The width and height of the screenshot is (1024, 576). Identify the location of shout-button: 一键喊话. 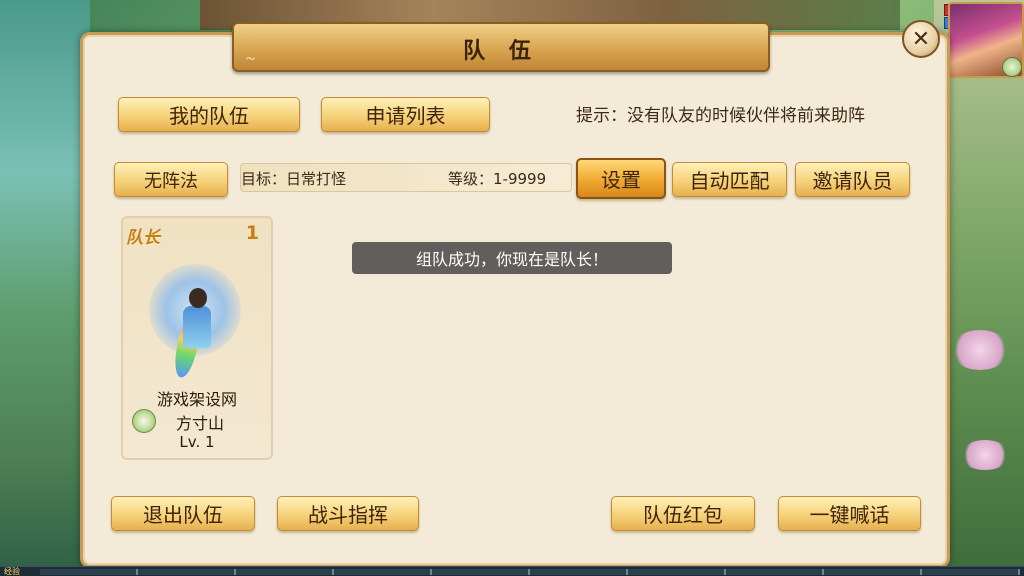
(849, 513).